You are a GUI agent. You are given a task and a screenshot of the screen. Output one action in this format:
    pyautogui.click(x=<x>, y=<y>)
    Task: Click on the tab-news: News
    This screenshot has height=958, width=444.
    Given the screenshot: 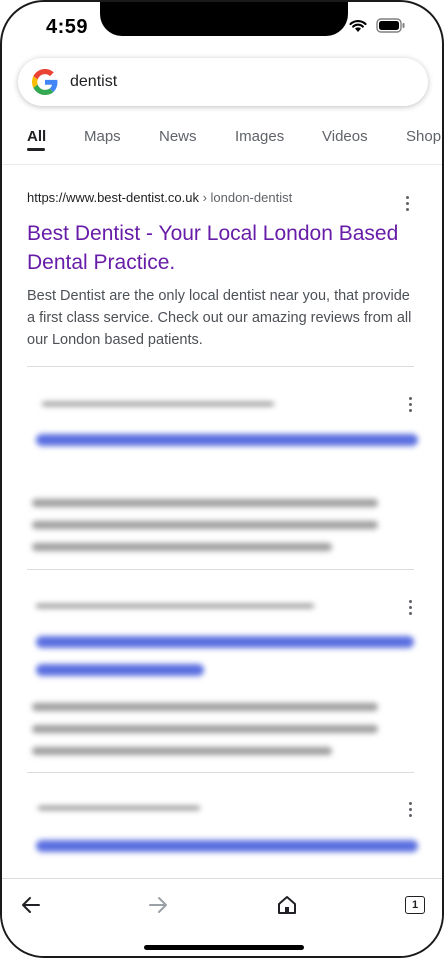 What is the action you would take?
    pyautogui.click(x=178, y=136)
    